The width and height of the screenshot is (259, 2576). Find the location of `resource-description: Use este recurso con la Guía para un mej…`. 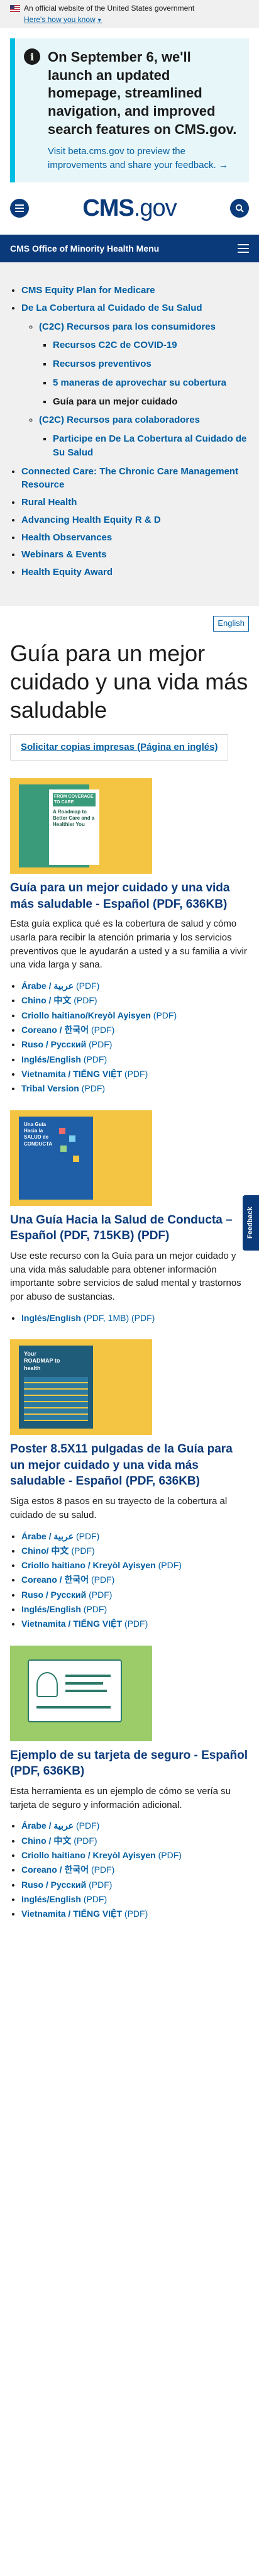

resource-description: Use este recurso con la Guía para un mej… is located at coordinates (126, 1276).